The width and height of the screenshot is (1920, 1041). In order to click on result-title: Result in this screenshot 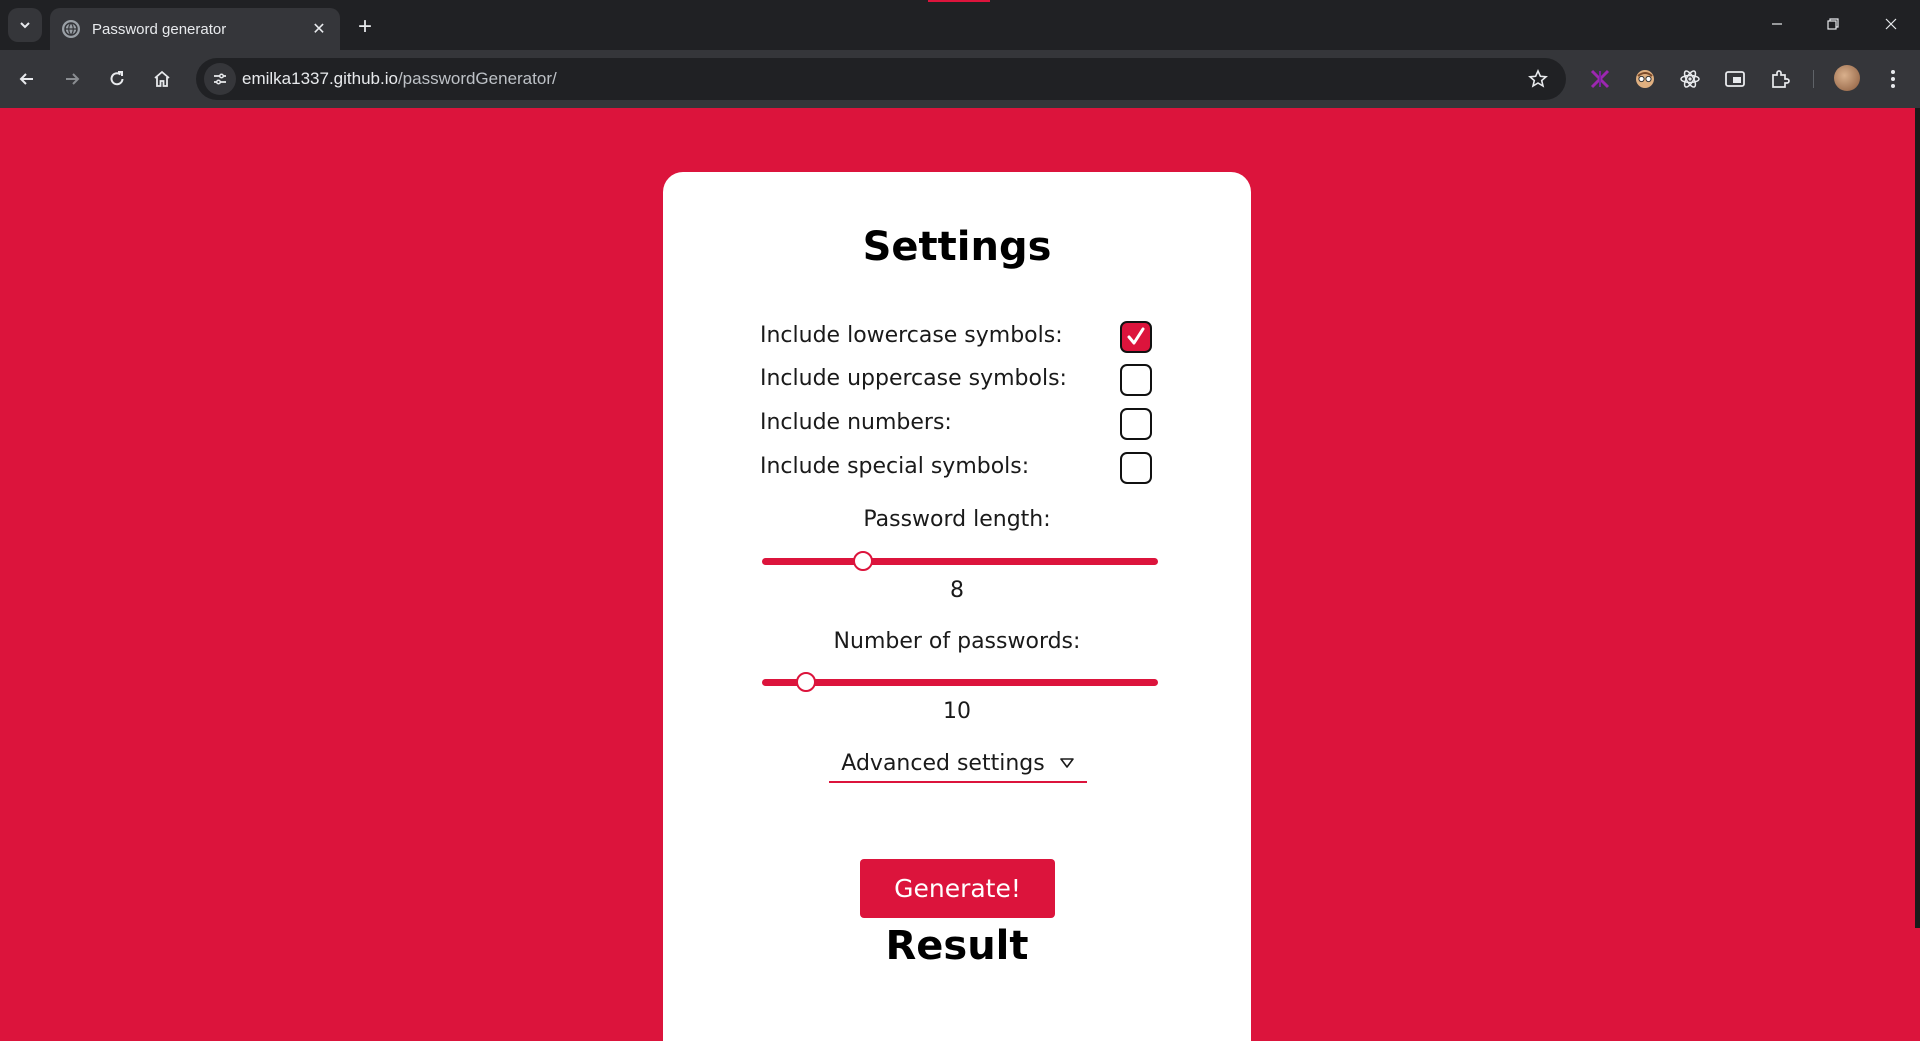, I will do `click(957, 946)`.